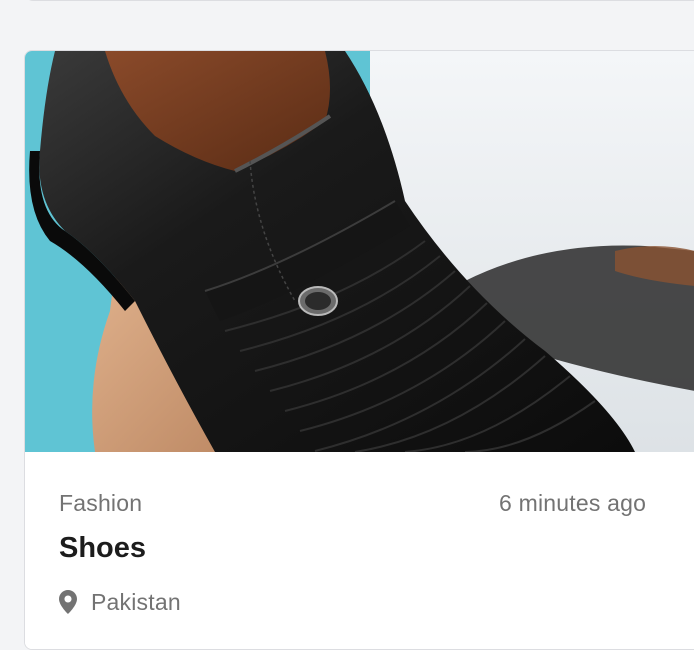 This screenshot has height=650, width=694. I want to click on posted-time: 6 minutes ago, so click(573, 503).